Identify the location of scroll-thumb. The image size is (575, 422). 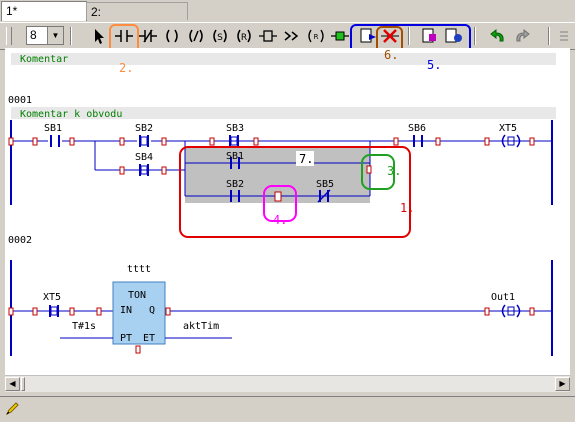
(23, 384).